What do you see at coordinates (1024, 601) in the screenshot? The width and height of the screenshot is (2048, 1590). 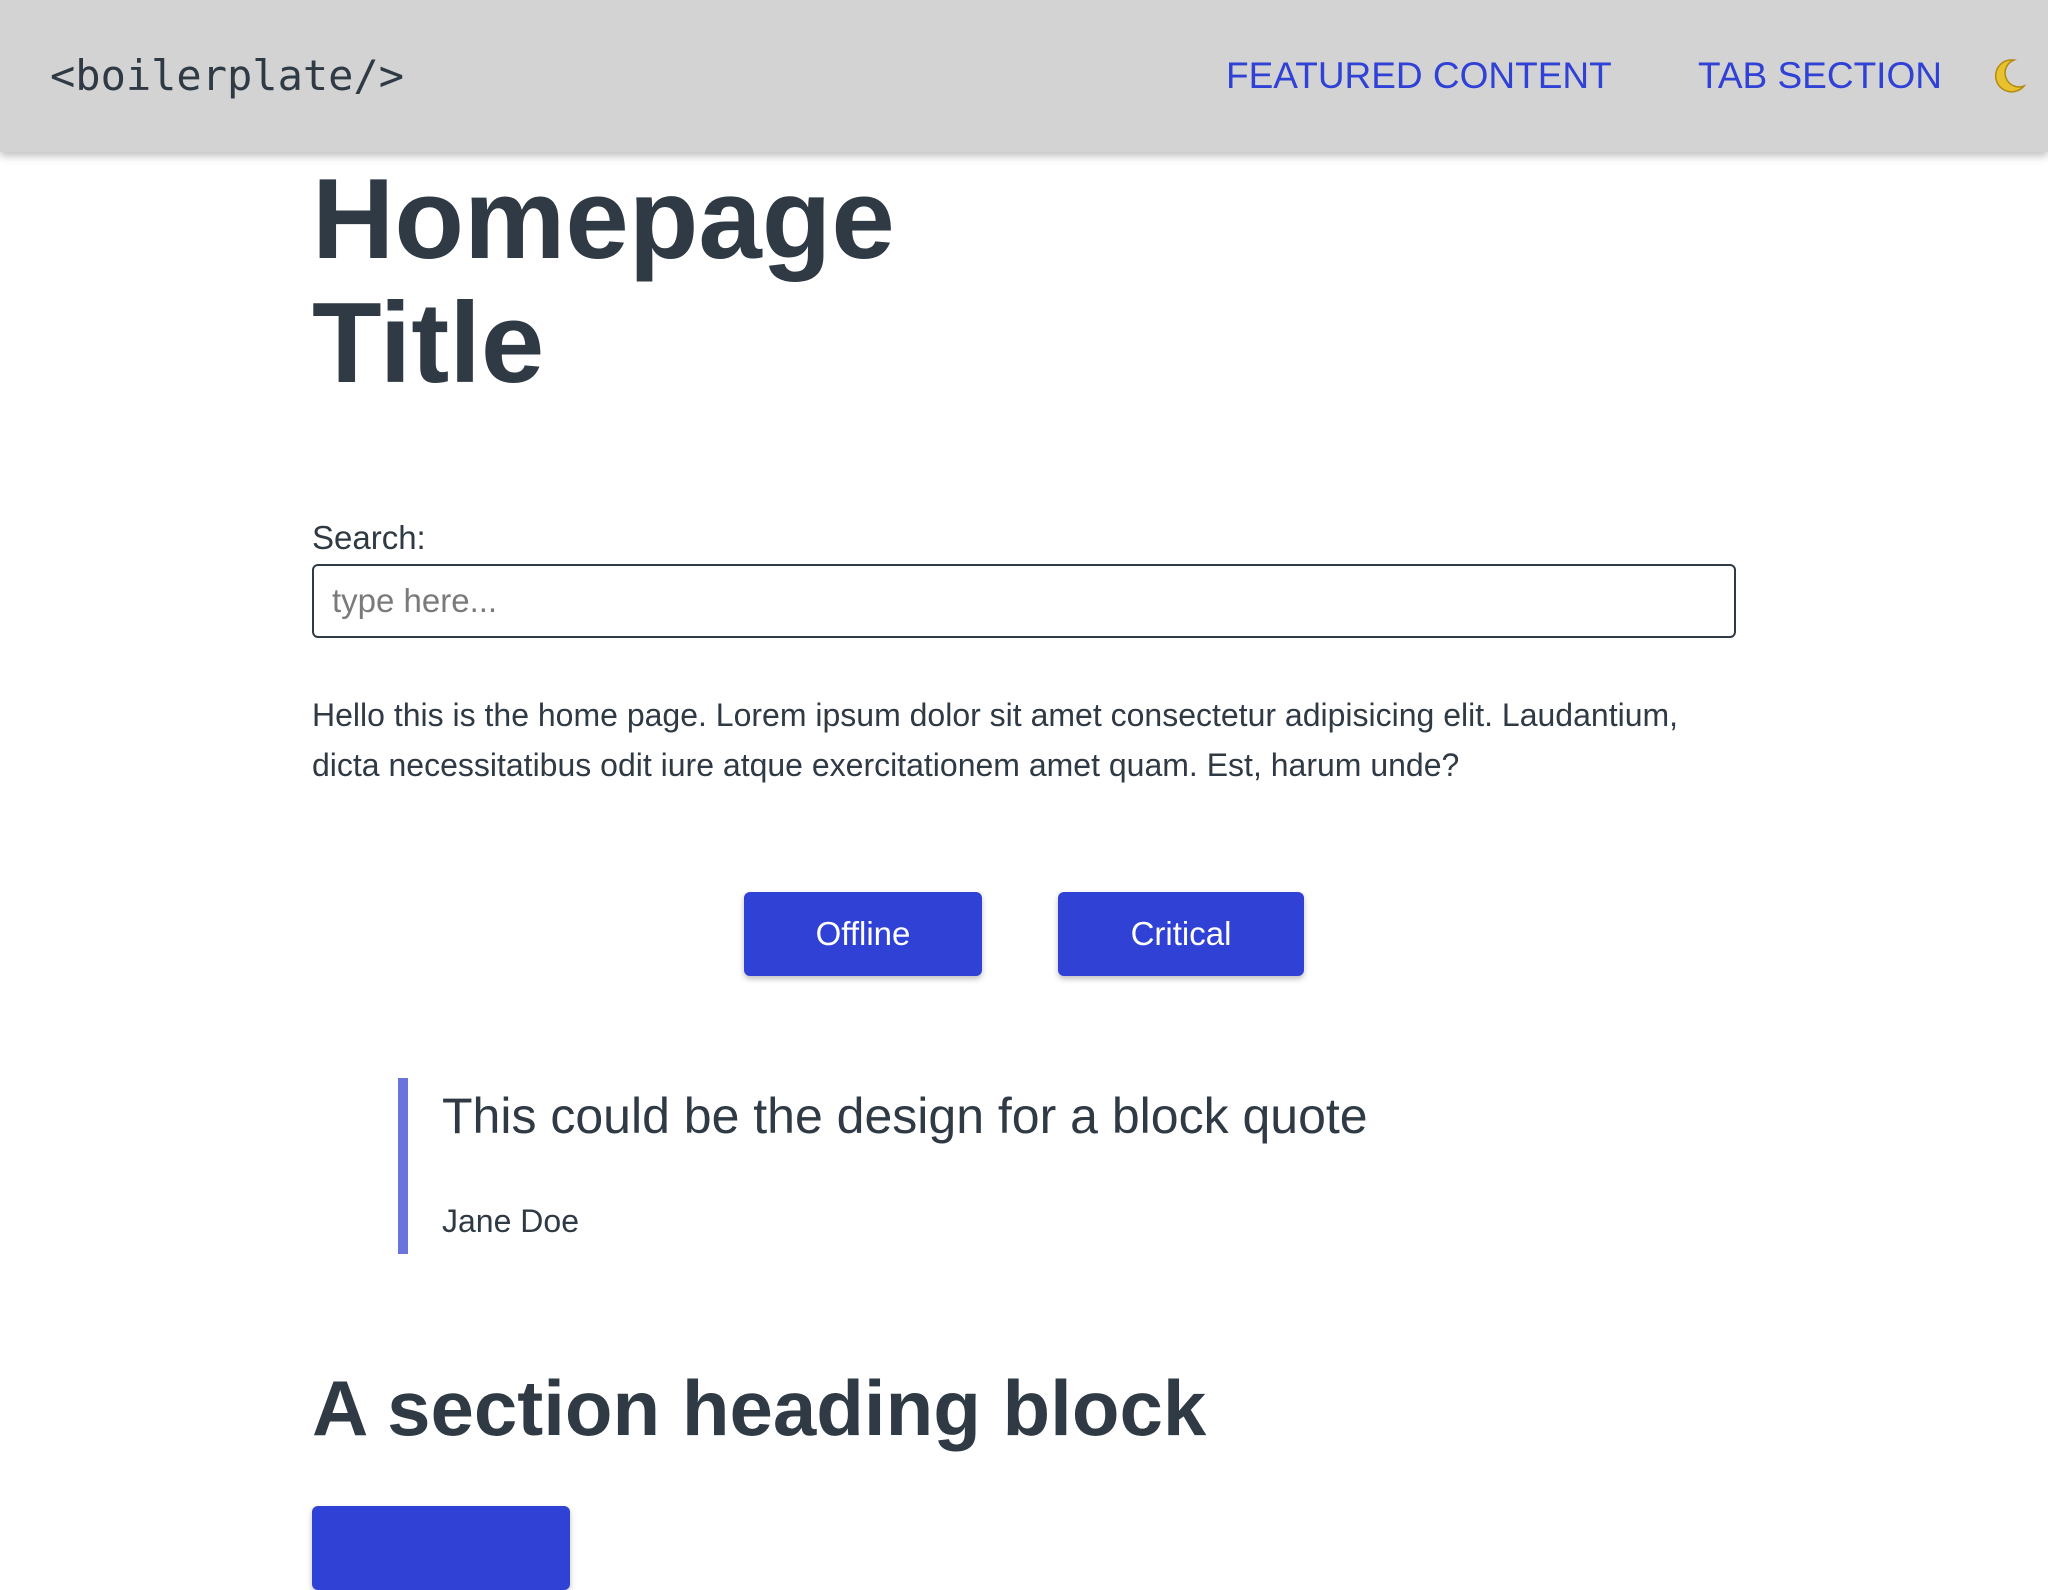 I see `search-input` at bounding box center [1024, 601].